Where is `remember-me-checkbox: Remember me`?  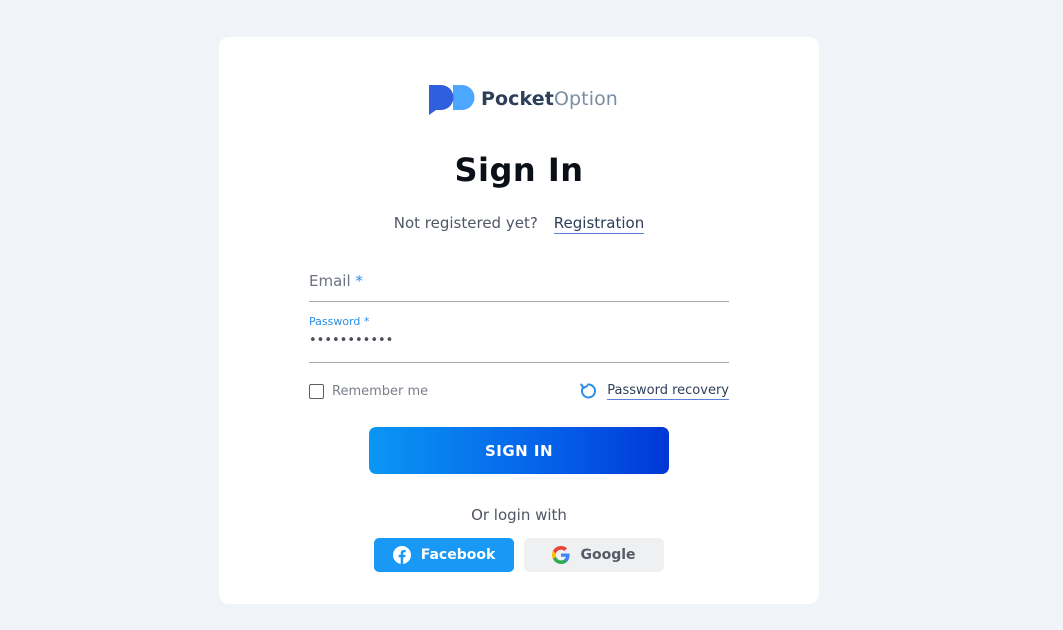 remember-me-checkbox: Remember me is located at coordinates (368, 391).